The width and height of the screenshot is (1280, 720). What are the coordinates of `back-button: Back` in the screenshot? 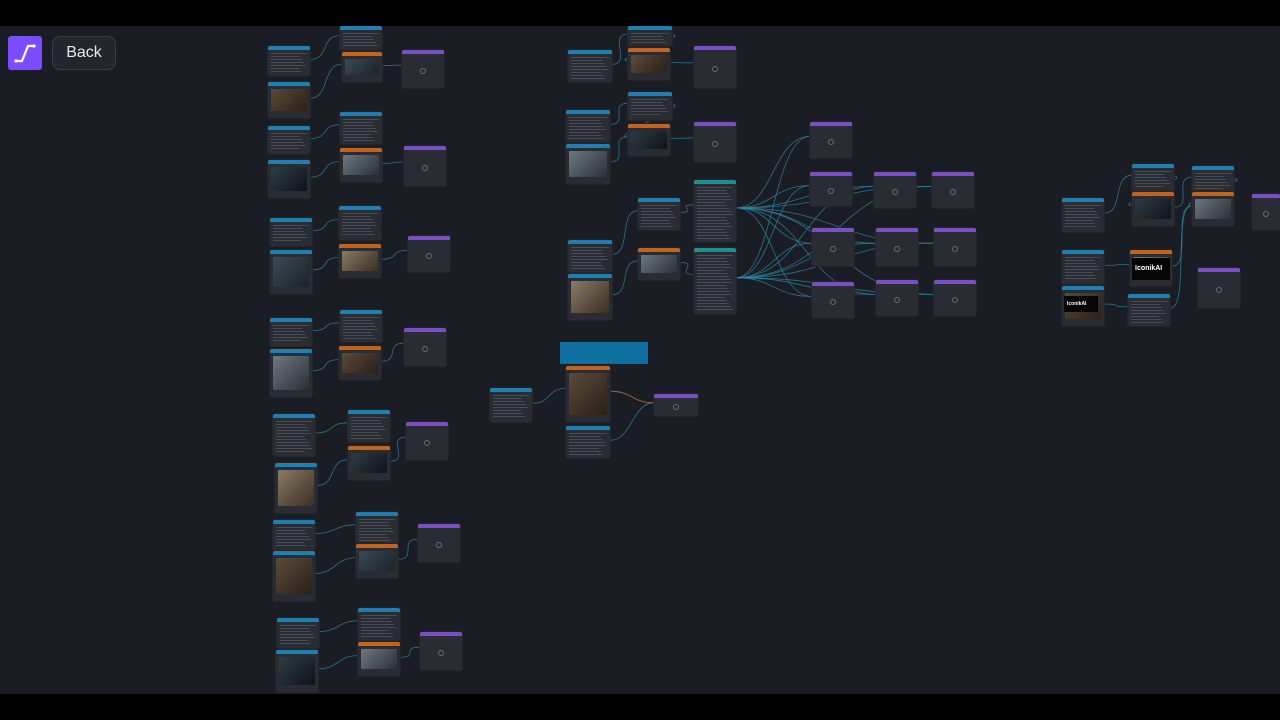 It's located at (84, 53).